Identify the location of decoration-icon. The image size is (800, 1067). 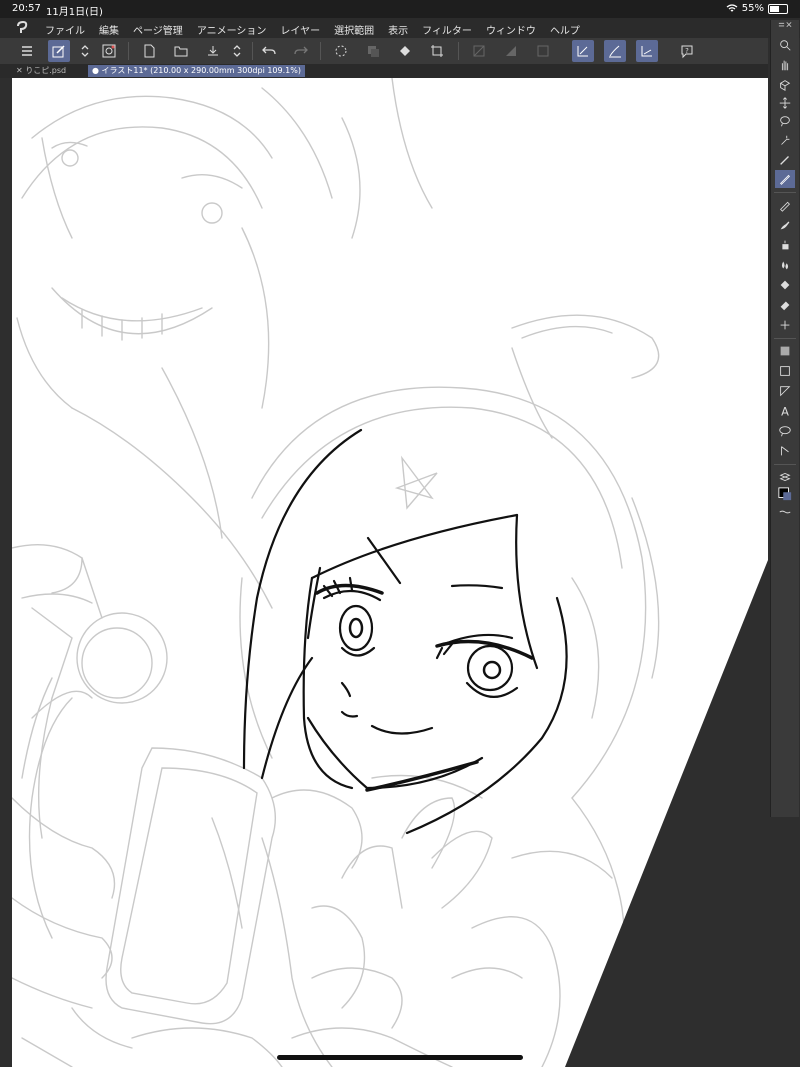
(785, 325).